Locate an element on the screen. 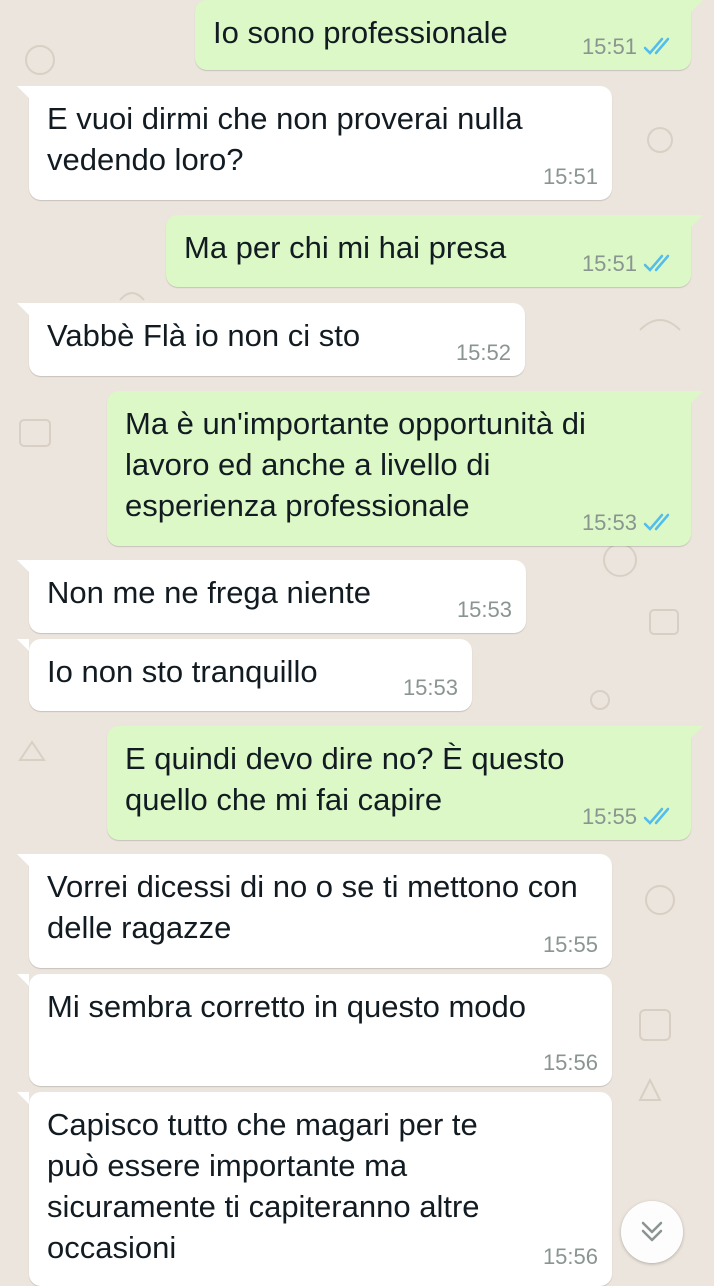 The height and width of the screenshot is (1286, 714). message-text: Ma per chi mi hai presa is located at coordinates (345, 247).